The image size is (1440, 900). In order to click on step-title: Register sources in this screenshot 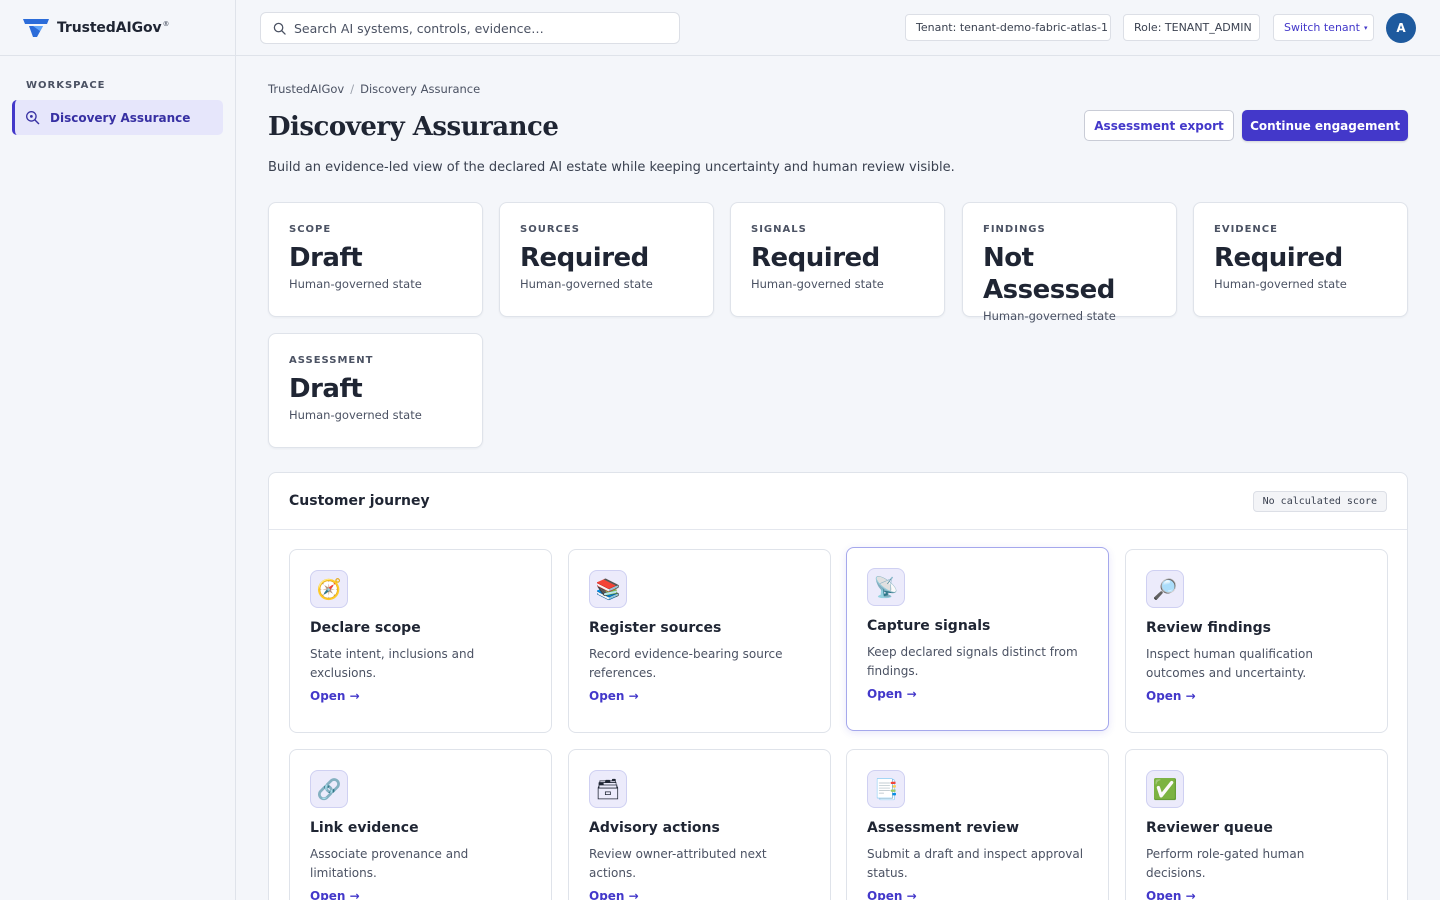, I will do `click(655, 628)`.